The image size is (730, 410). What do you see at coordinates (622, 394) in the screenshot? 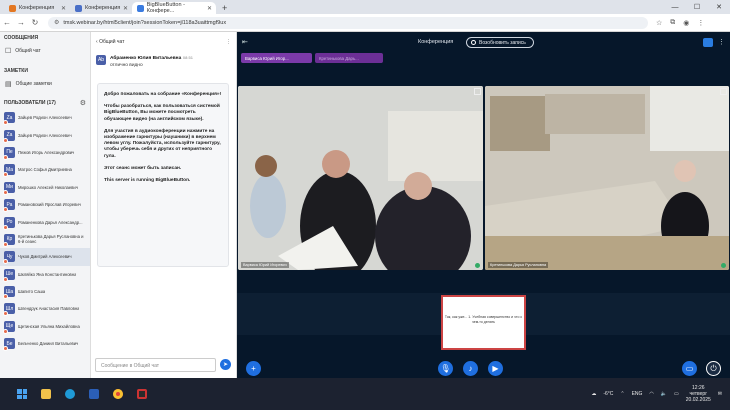
I see `chevron-up-icon: ⌃` at bounding box center [622, 394].